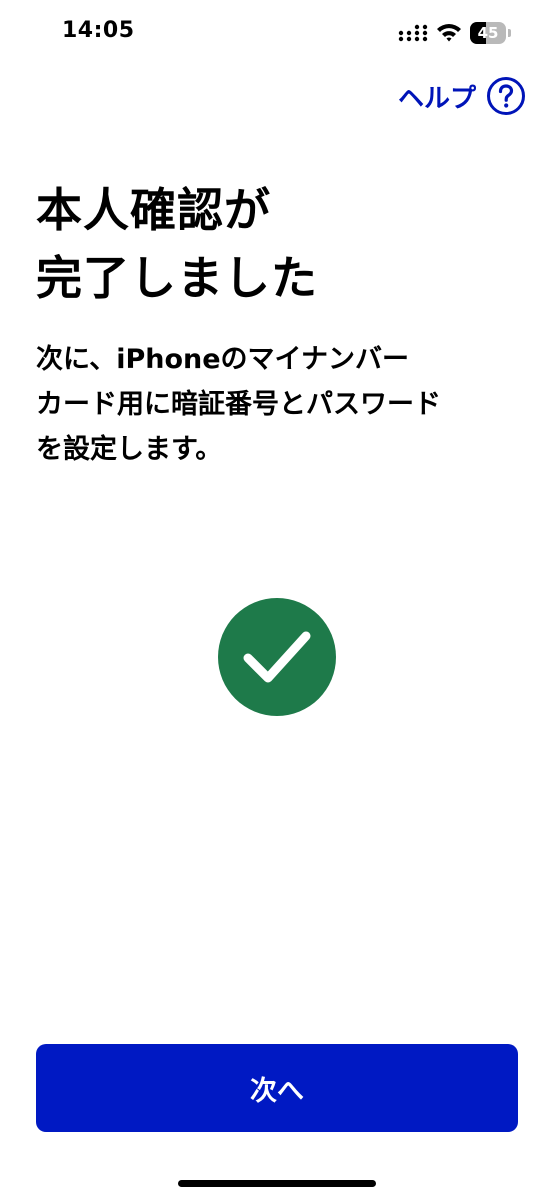 This screenshot has height=1200, width=554. Describe the element at coordinates (436, 98) in the screenshot. I see `help-label: ヘルプ` at that location.